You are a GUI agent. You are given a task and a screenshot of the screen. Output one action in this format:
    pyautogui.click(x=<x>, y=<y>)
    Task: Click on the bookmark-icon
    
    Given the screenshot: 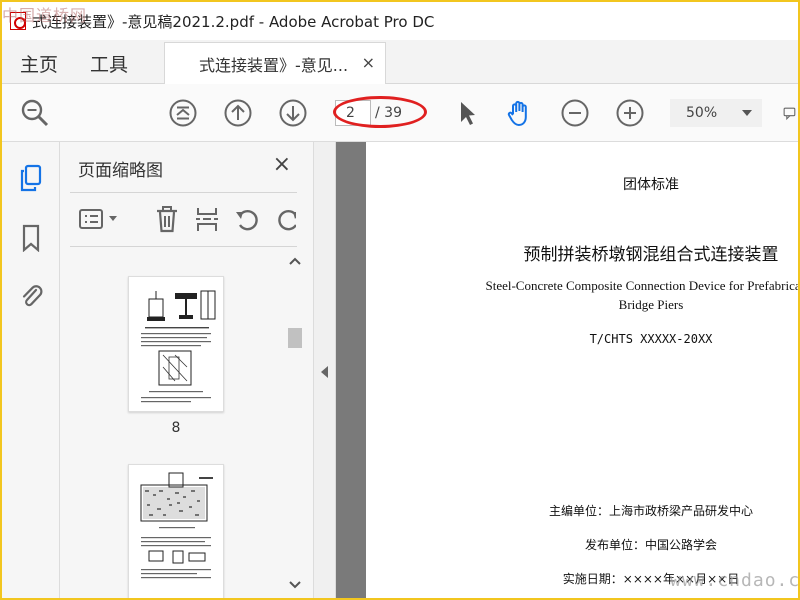 What is the action you would take?
    pyautogui.click(x=31, y=238)
    